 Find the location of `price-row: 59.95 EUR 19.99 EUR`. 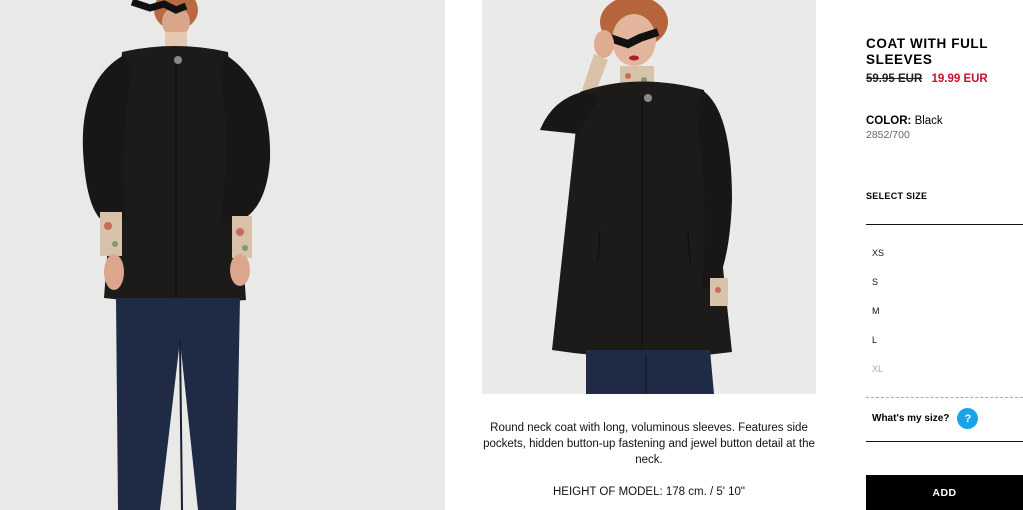

price-row: 59.95 EUR 19.99 EUR is located at coordinates (927, 79).